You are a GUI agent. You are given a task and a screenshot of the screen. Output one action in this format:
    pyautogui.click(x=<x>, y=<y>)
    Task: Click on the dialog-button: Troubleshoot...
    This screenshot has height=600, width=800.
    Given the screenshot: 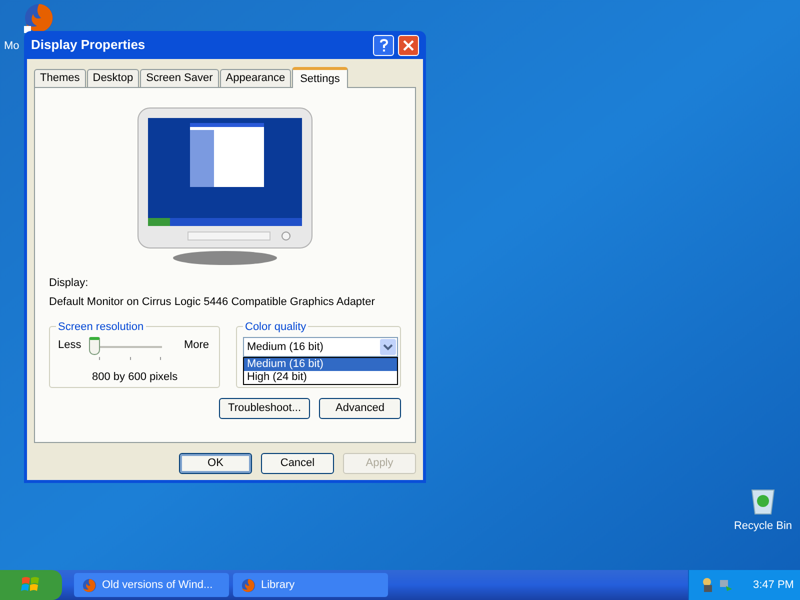 What is the action you would take?
    pyautogui.click(x=264, y=408)
    